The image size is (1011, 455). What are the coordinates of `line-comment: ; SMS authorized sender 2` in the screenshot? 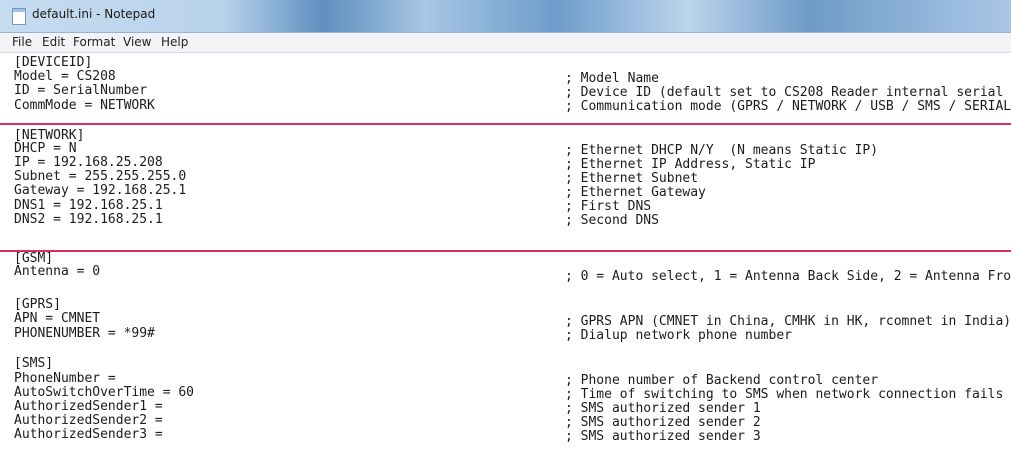 It's located at (663, 422).